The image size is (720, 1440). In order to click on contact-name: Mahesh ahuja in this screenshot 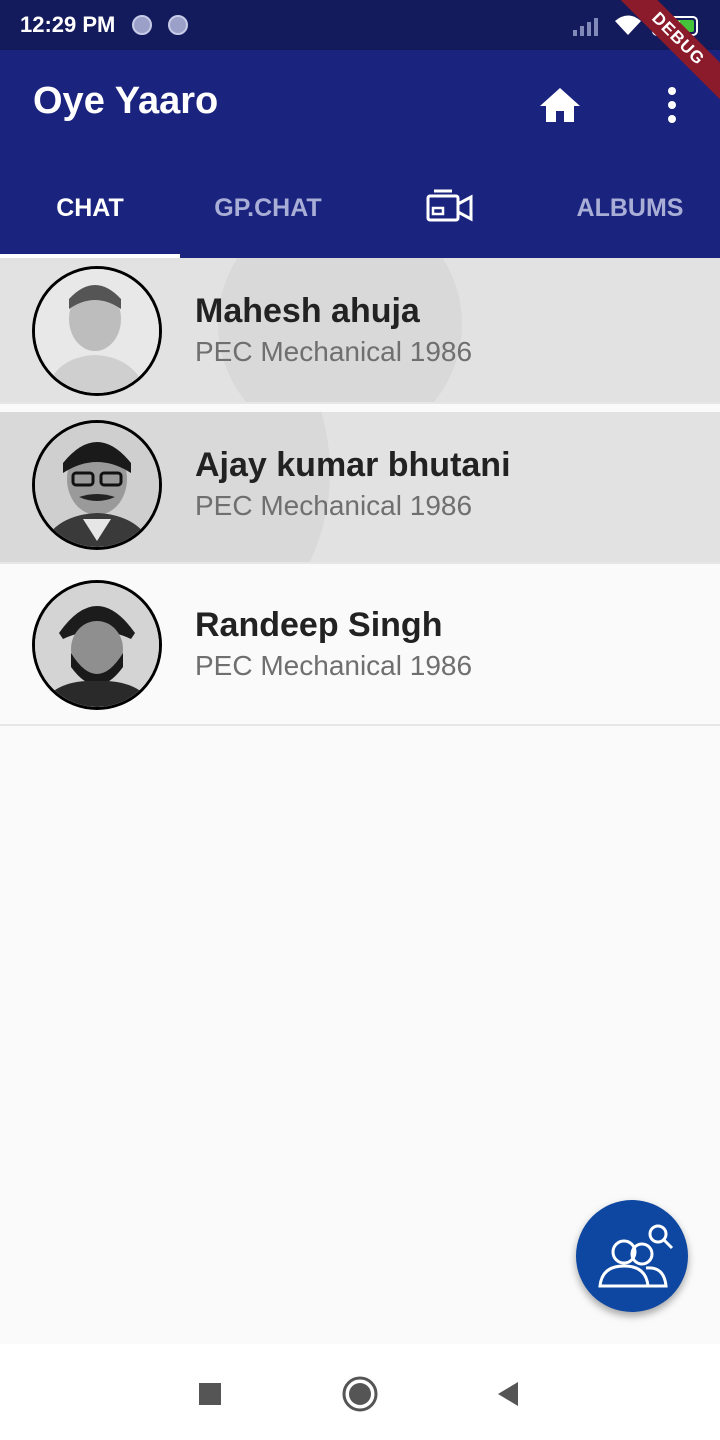, I will do `click(307, 311)`.